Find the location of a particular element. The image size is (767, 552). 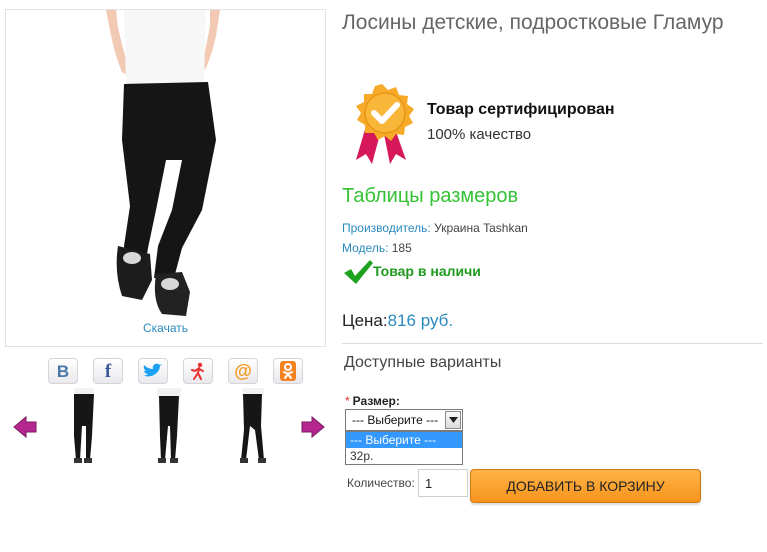

facebook-icon: f is located at coordinates (108, 371).